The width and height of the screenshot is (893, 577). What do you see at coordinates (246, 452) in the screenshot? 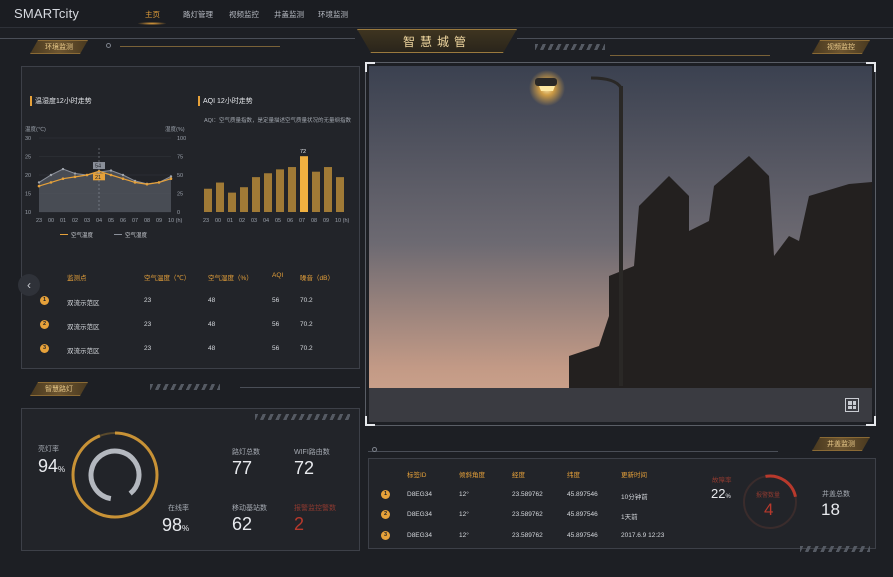
I see `streetlight-total-label: 路灯总数` at bounding box center [246, 452].